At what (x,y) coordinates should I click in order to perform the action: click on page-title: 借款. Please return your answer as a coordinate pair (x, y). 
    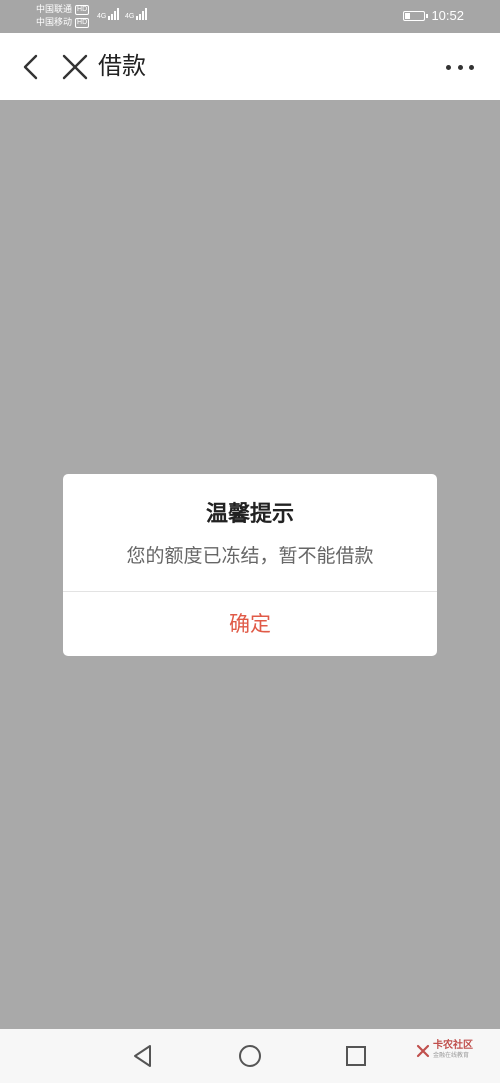
    Looking at the image, I should click on (122, 66).